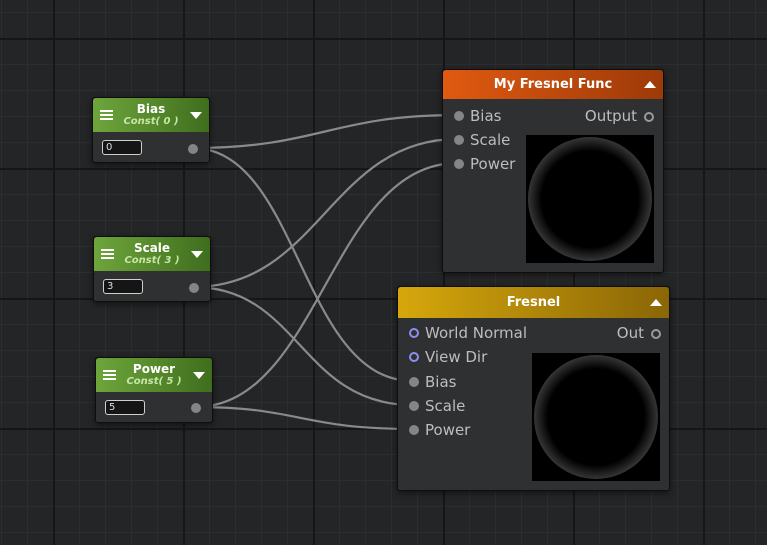  Describe the element at coordinates (151, 121) in the screenshot. I see `bias-node-subtitle: Const( 0 )` at that location.